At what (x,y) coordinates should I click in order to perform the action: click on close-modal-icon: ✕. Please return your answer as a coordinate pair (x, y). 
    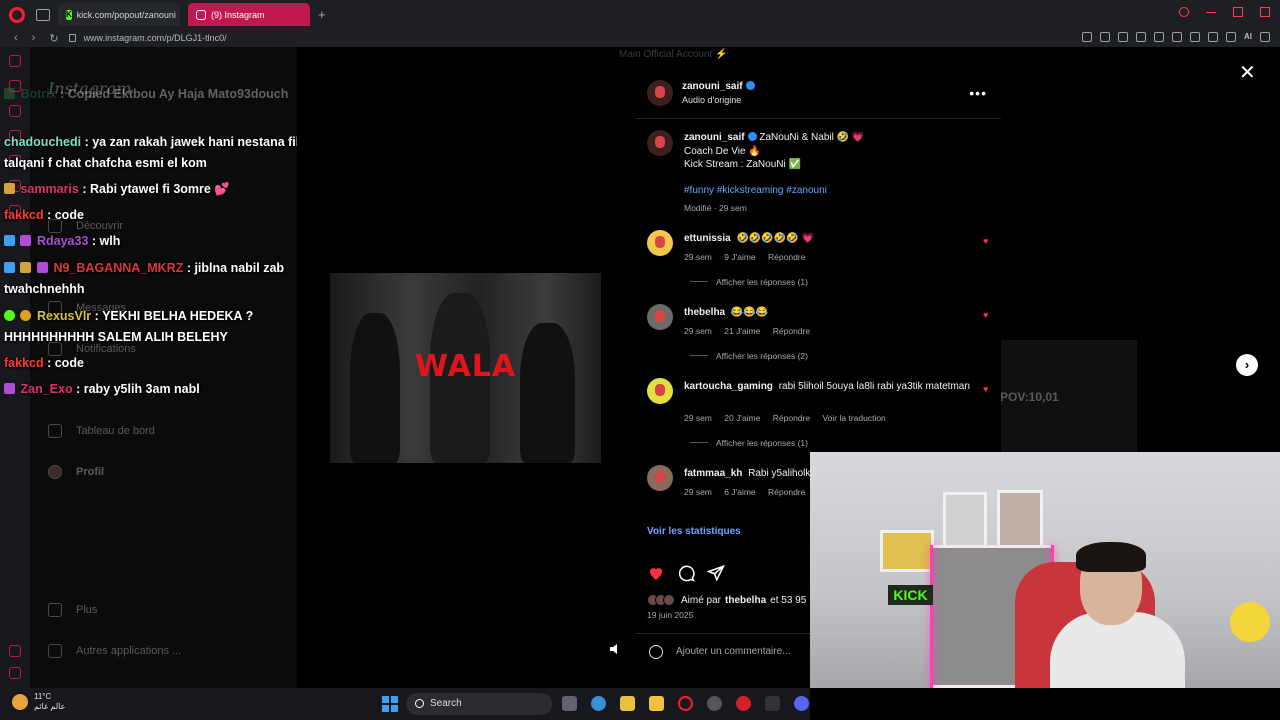
    Looking at the image, I should click on (1247, 72).